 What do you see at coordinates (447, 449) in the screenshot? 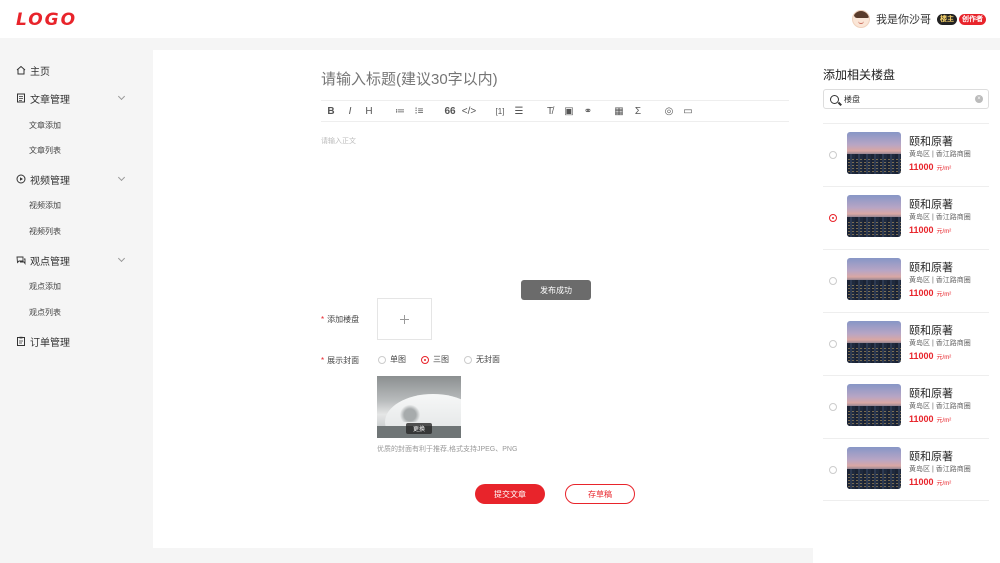
I see `cover-hint: 优质的封面有利于推荐,格式支持JPEG、PNG` at bounding box center [447, 449].